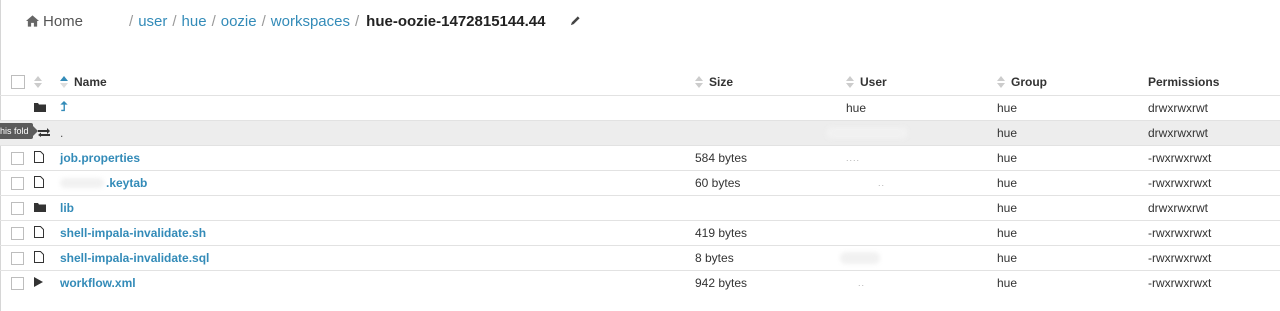  Describe the element at coordinates (63, 21) in the screenshot. I see `home-label: Home` at that location.